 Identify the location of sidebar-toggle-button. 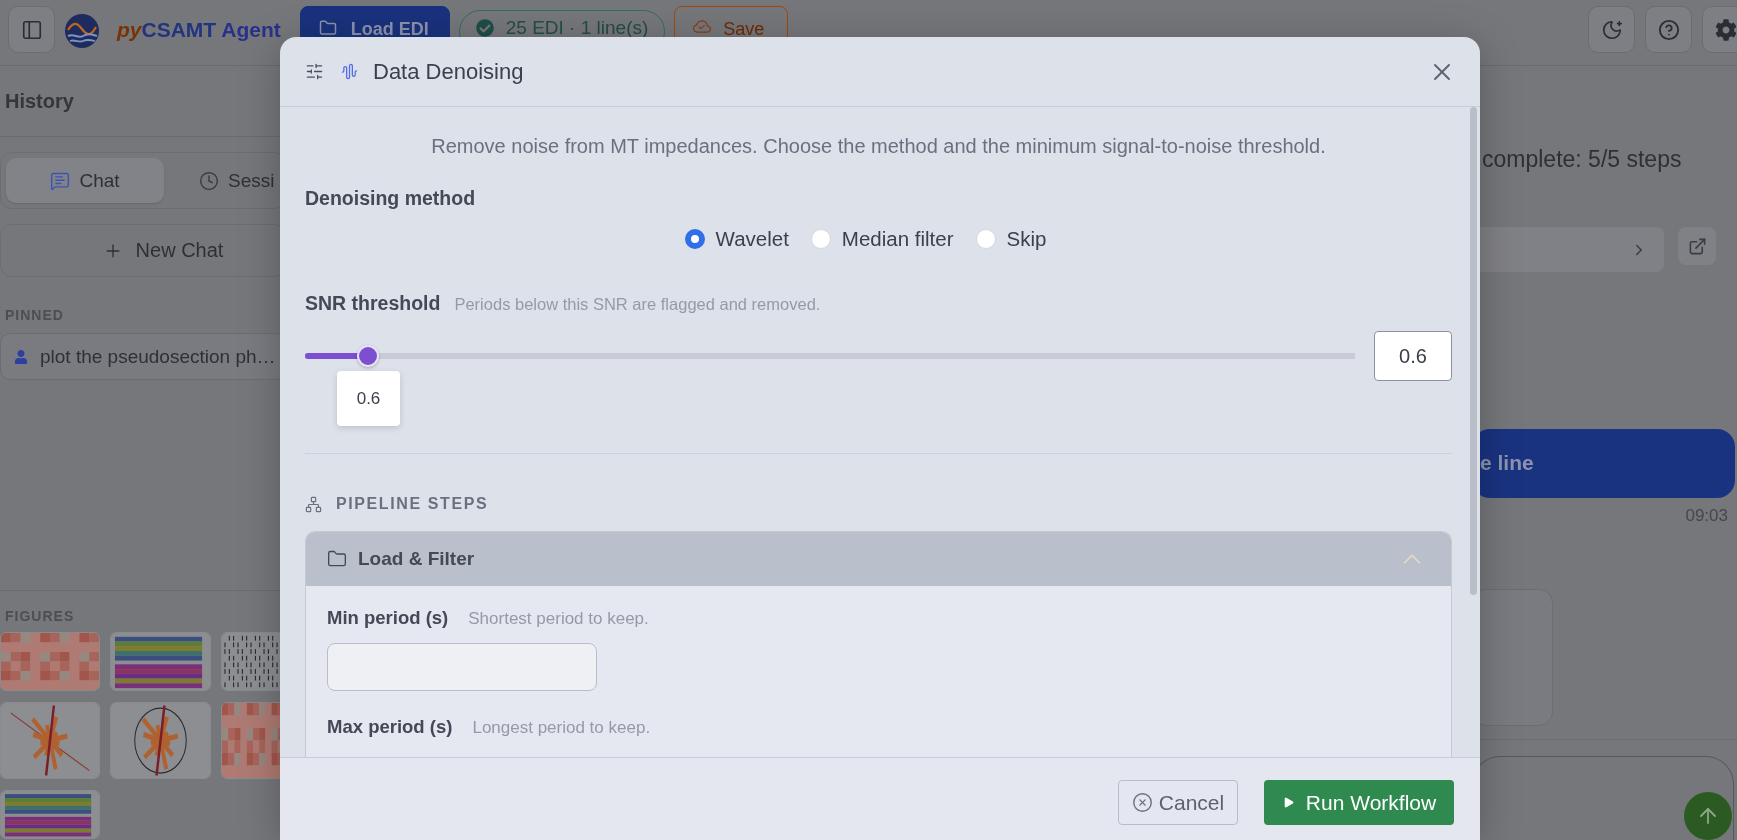
(31, 29).